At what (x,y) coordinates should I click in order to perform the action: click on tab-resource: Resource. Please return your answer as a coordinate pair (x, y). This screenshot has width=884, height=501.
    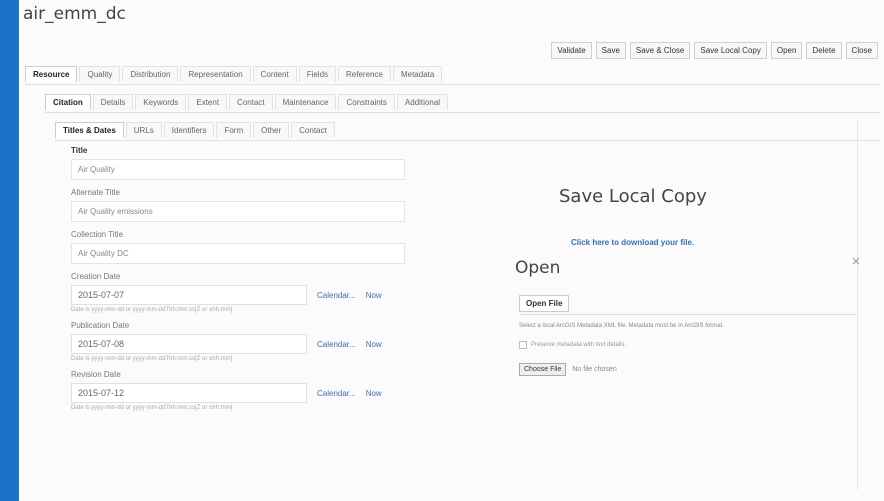
    Looking at the image, I should click on (51, 74).